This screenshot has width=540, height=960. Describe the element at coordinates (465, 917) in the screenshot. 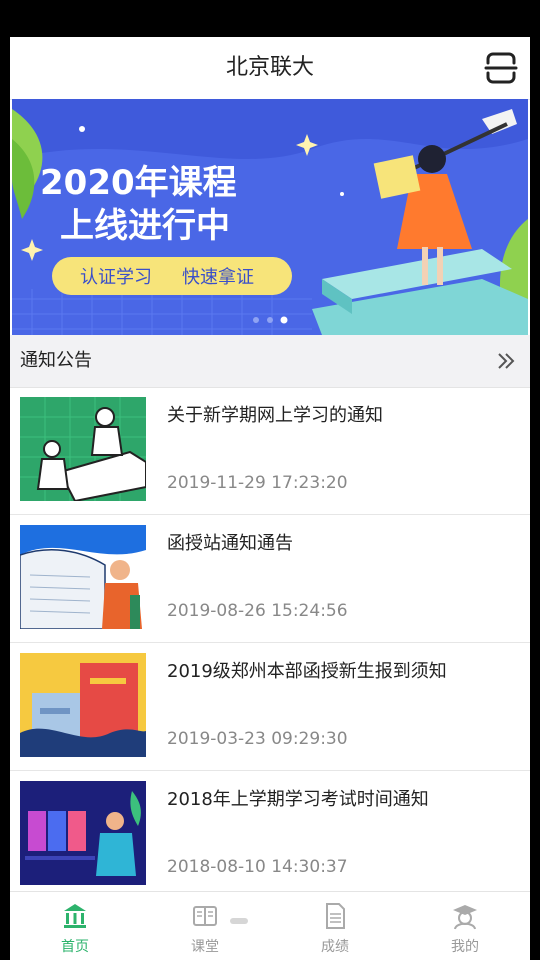

I see `user-icon` at that location.